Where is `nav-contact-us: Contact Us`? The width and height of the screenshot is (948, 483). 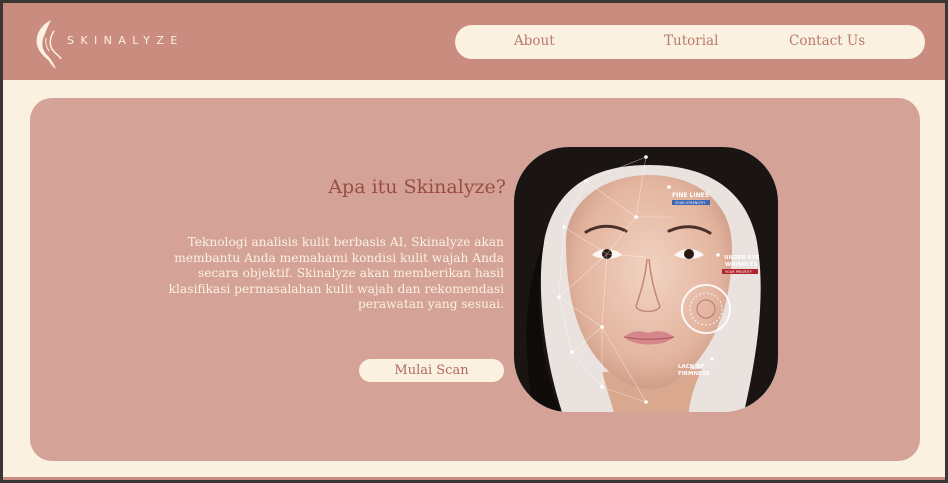
nav-contact-us: Contact Us is located at coordinates (827, 41).